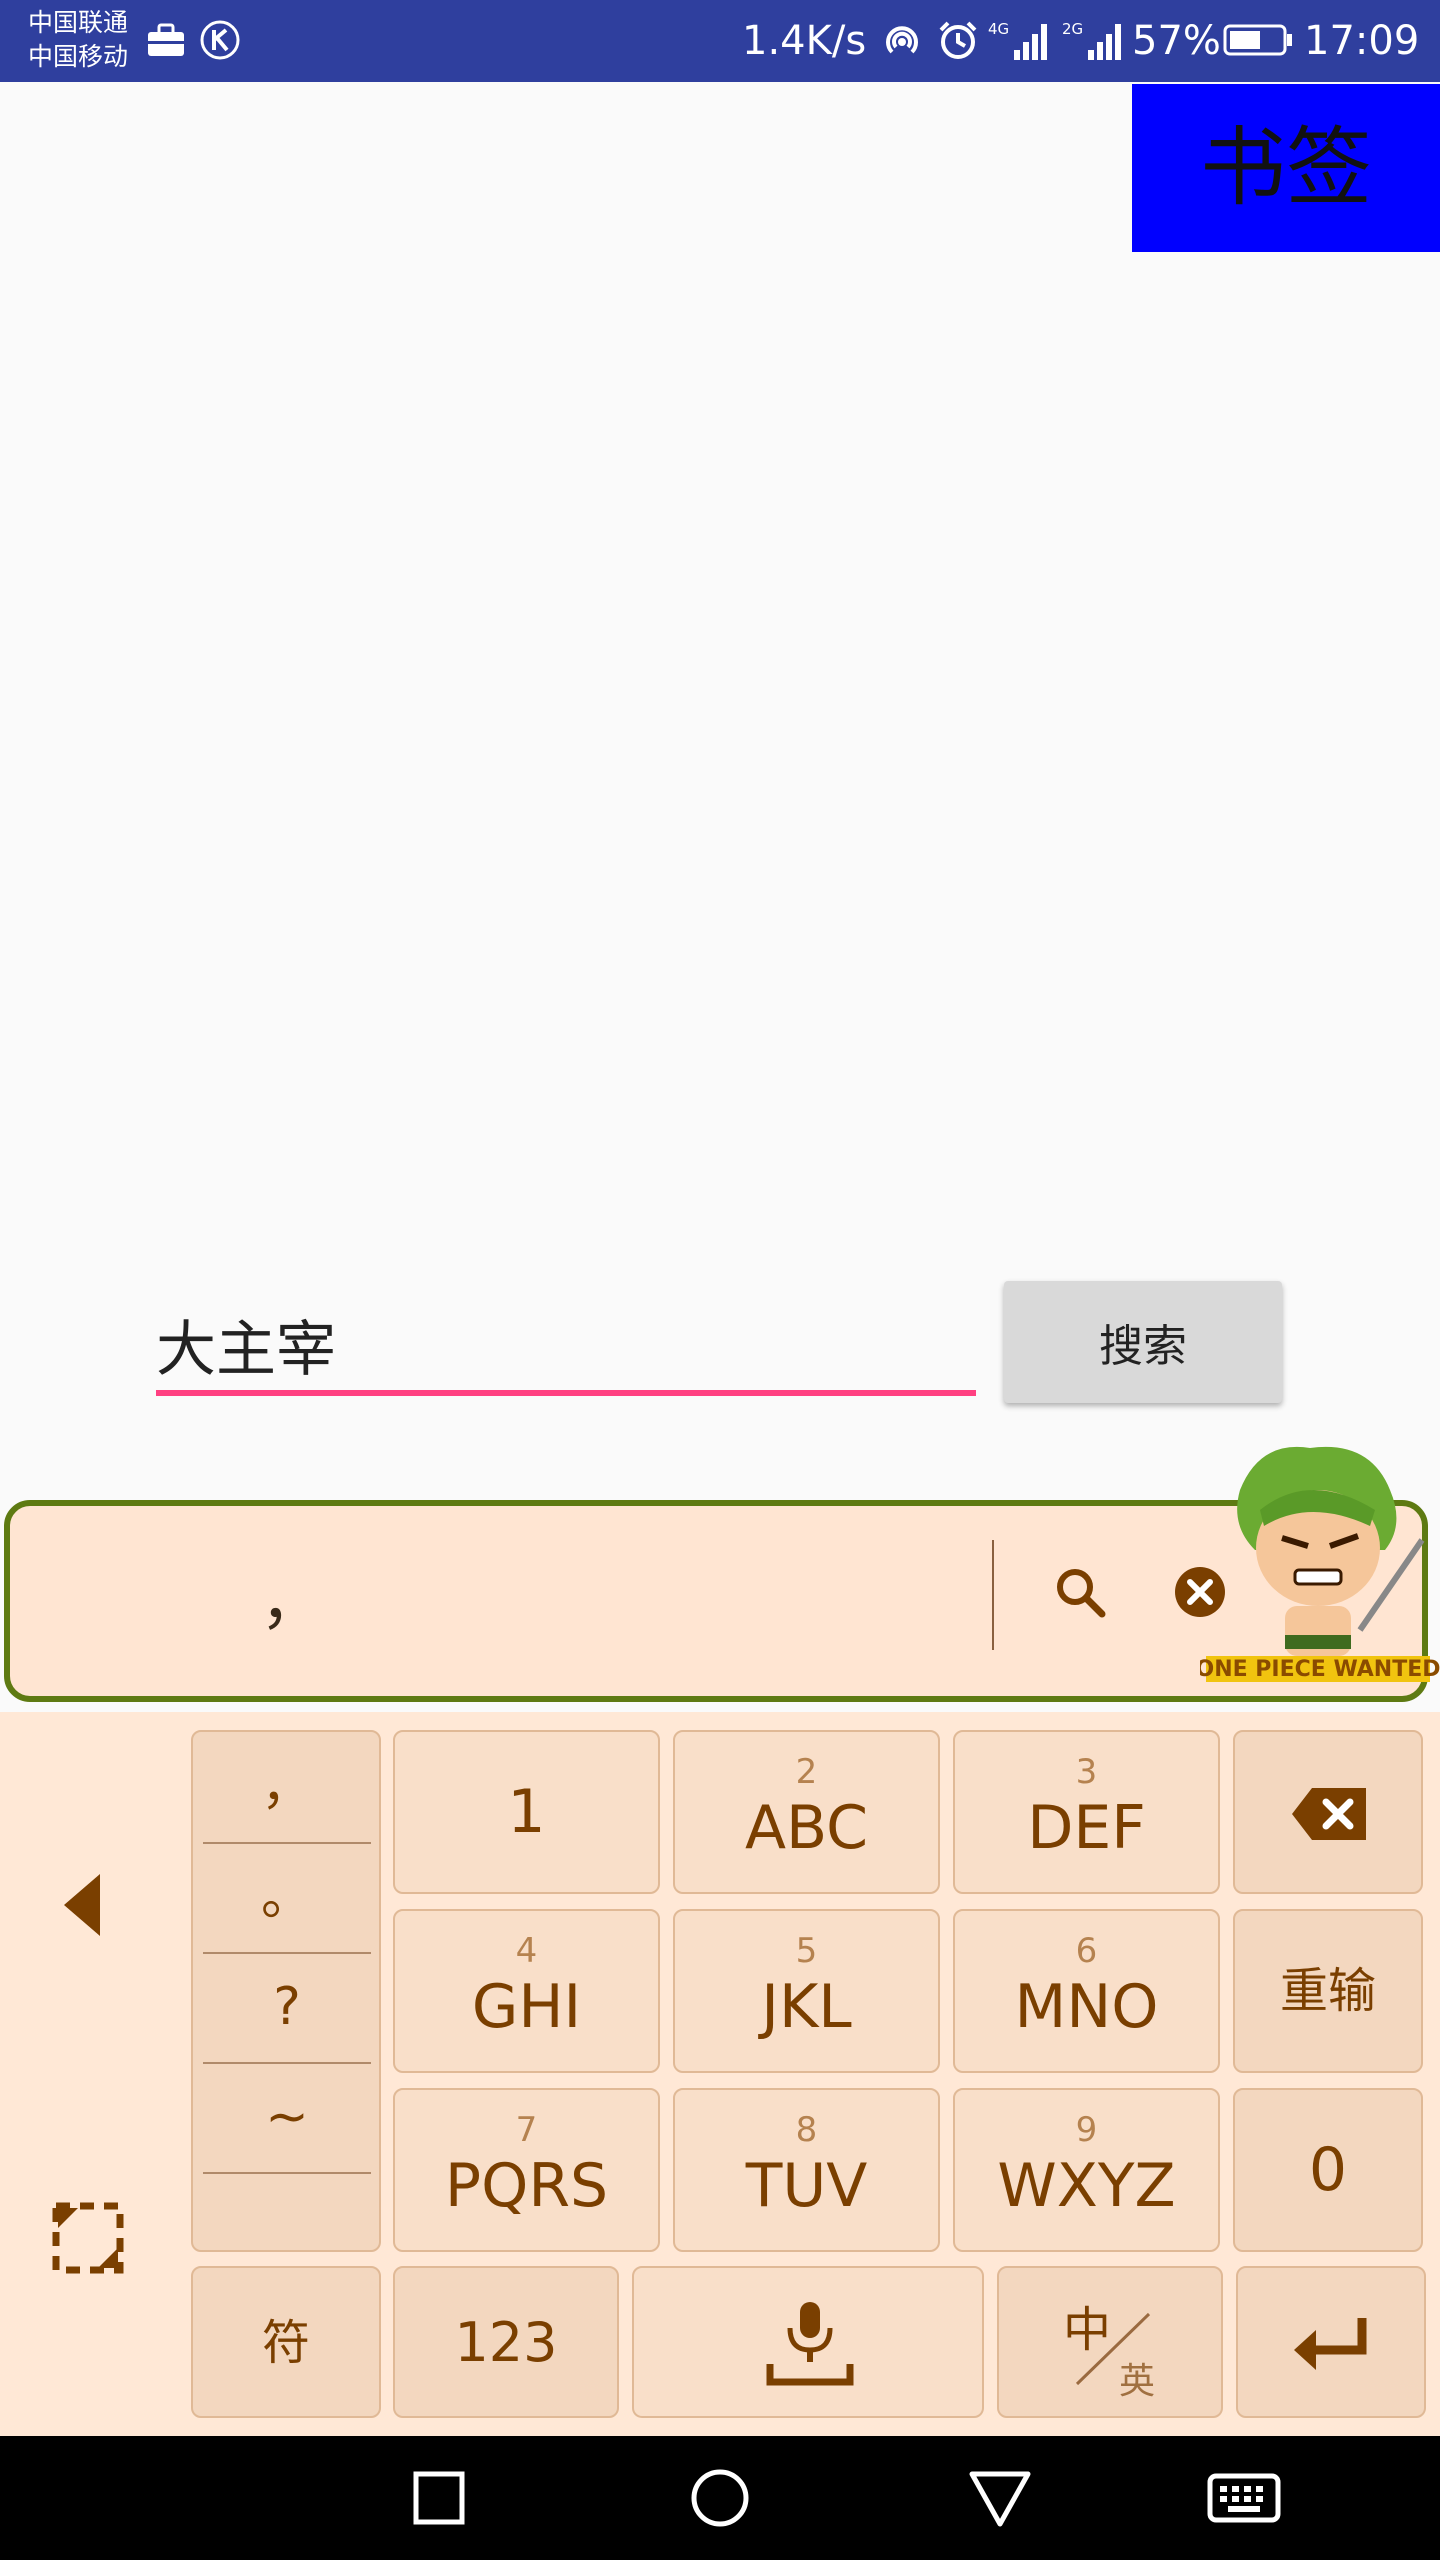 The width and height of the screenshot is (1440, 2560). What do you see at coordinates (806, 2007) in the screenshot?
I see `key-5-label: JKL` at bounding box center [806, 2007].